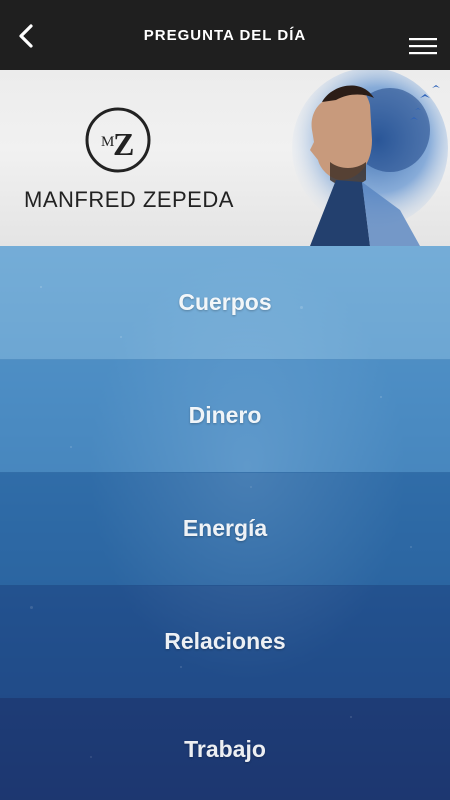 The width and height of the screenshot is (450, 800). I want to click on chevron-left-icon, so click(26, 36).